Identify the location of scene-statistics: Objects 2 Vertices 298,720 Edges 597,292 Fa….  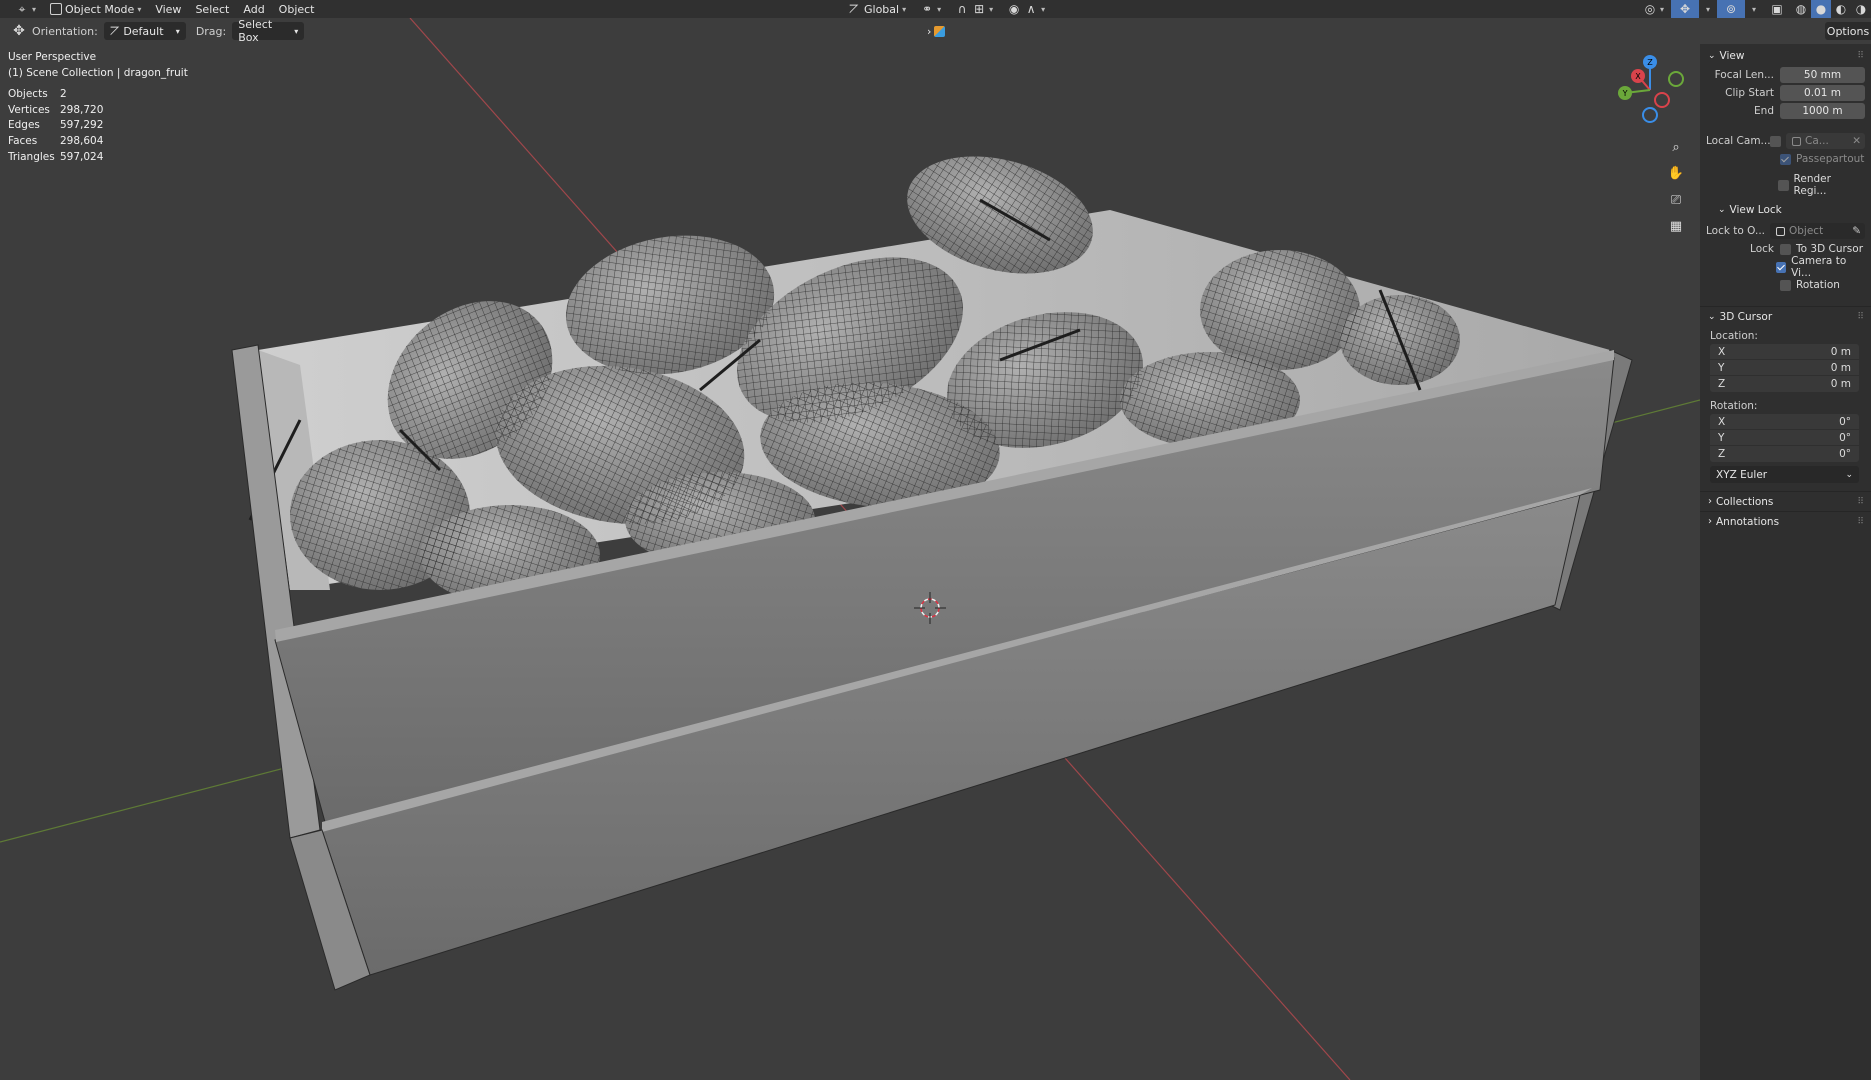
(98, 126).